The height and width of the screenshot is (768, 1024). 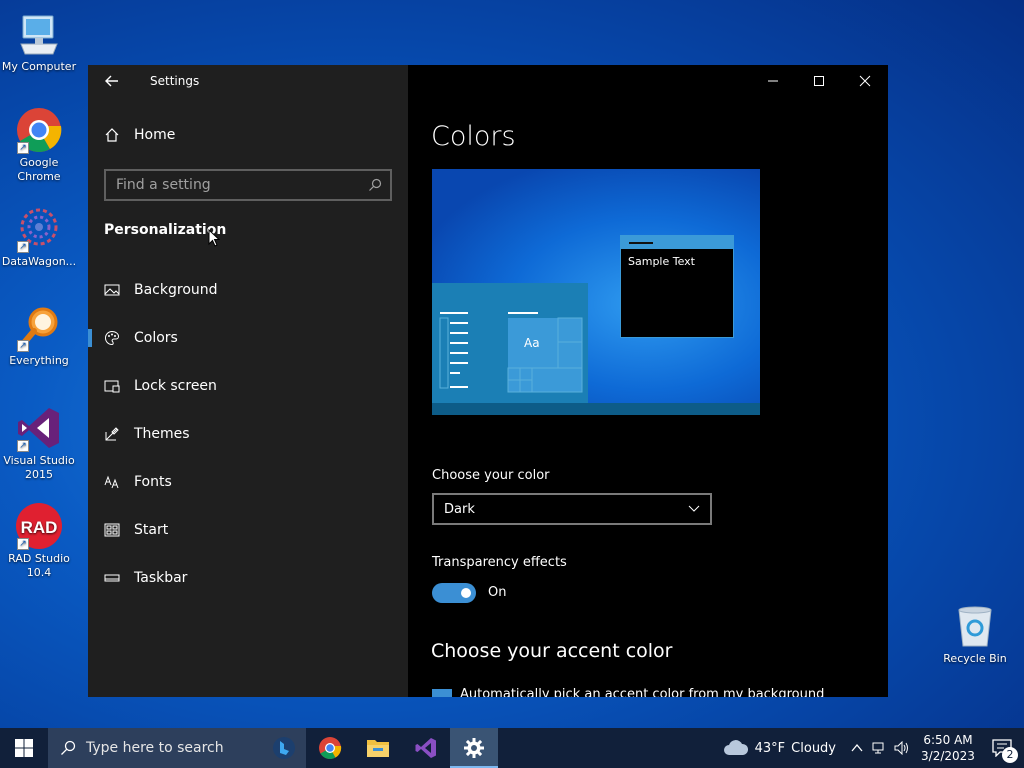 I want to click on desktop-icon-google-chrome: ↗ Google Chrome, so click(x=39, y=145).